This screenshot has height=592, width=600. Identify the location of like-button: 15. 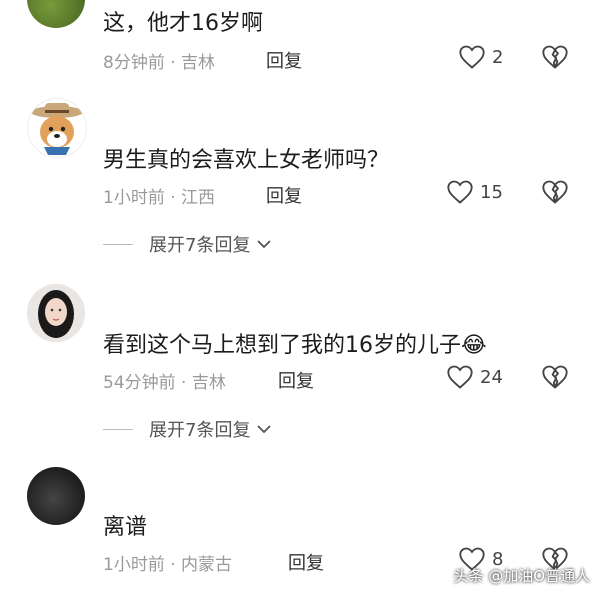
(474, 192).